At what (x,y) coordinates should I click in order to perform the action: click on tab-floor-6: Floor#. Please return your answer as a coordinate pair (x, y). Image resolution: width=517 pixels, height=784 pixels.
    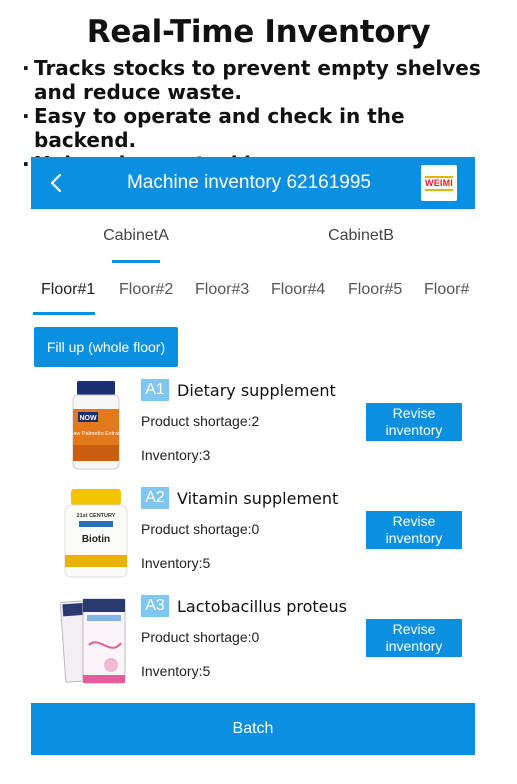
    Looking at the image, I should click on (446, 290).